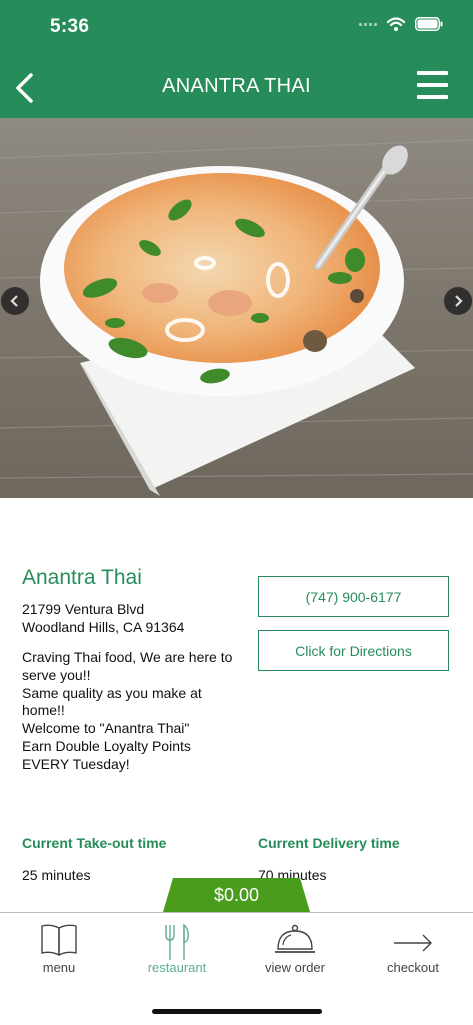 This screenshot has width=473, height=1025. Describe the element at coordinates (429, 24) in the screenshot. I see `battery-icon` at that location.